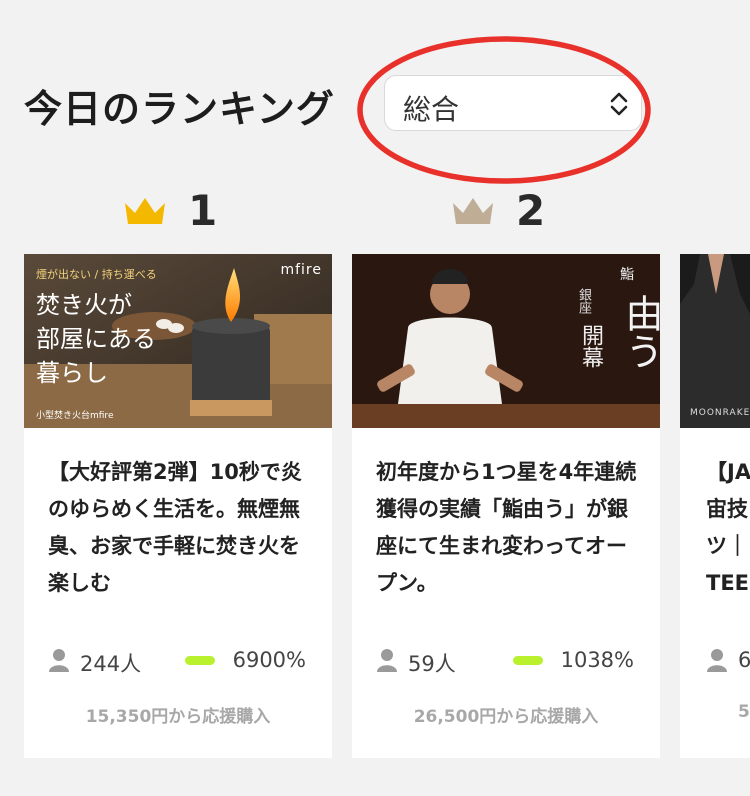 This screenshot has width=750, height=796. I want to click on apparel-image, so click(715, 341).